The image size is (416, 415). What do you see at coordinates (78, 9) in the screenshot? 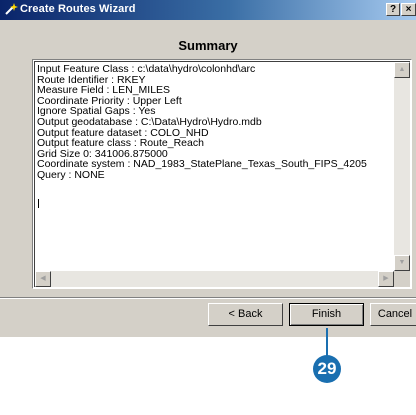
I see `window-title: Create Routes Wizard` at bounding box center [78, 9].